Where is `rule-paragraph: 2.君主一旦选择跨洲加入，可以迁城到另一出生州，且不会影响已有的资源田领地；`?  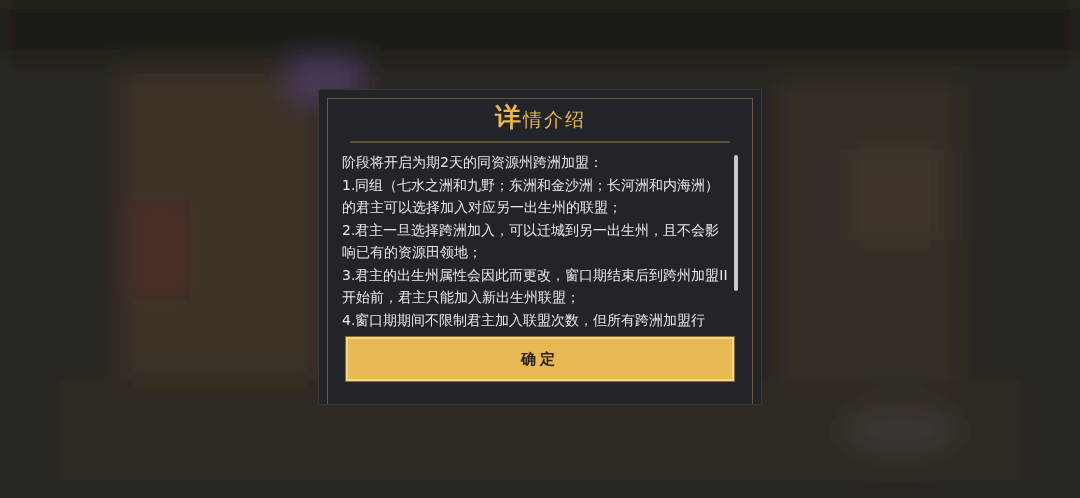
rule-paragraph: 2.君主一旦选择跨洲加入，可以迁城到另一出生州，且不会影响已有的资源田领地； is located at coordinates (531, 241).